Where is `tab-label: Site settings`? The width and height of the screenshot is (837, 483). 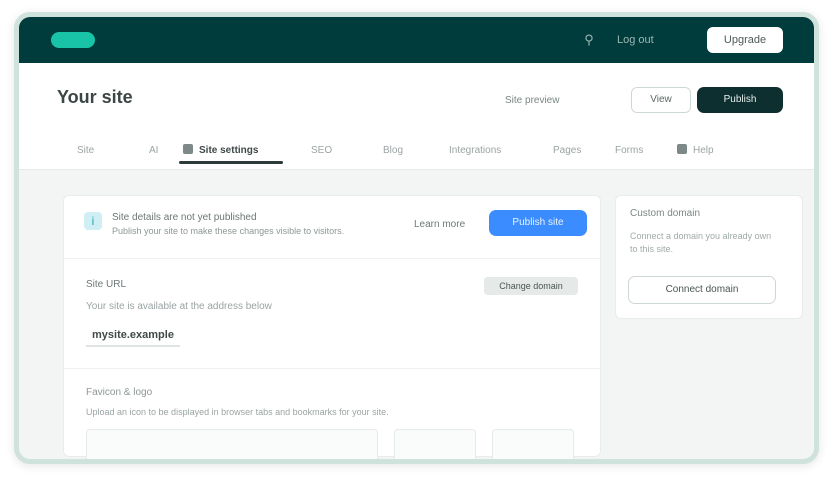
tab-label: Site settings is located at coordinates (229, 150).